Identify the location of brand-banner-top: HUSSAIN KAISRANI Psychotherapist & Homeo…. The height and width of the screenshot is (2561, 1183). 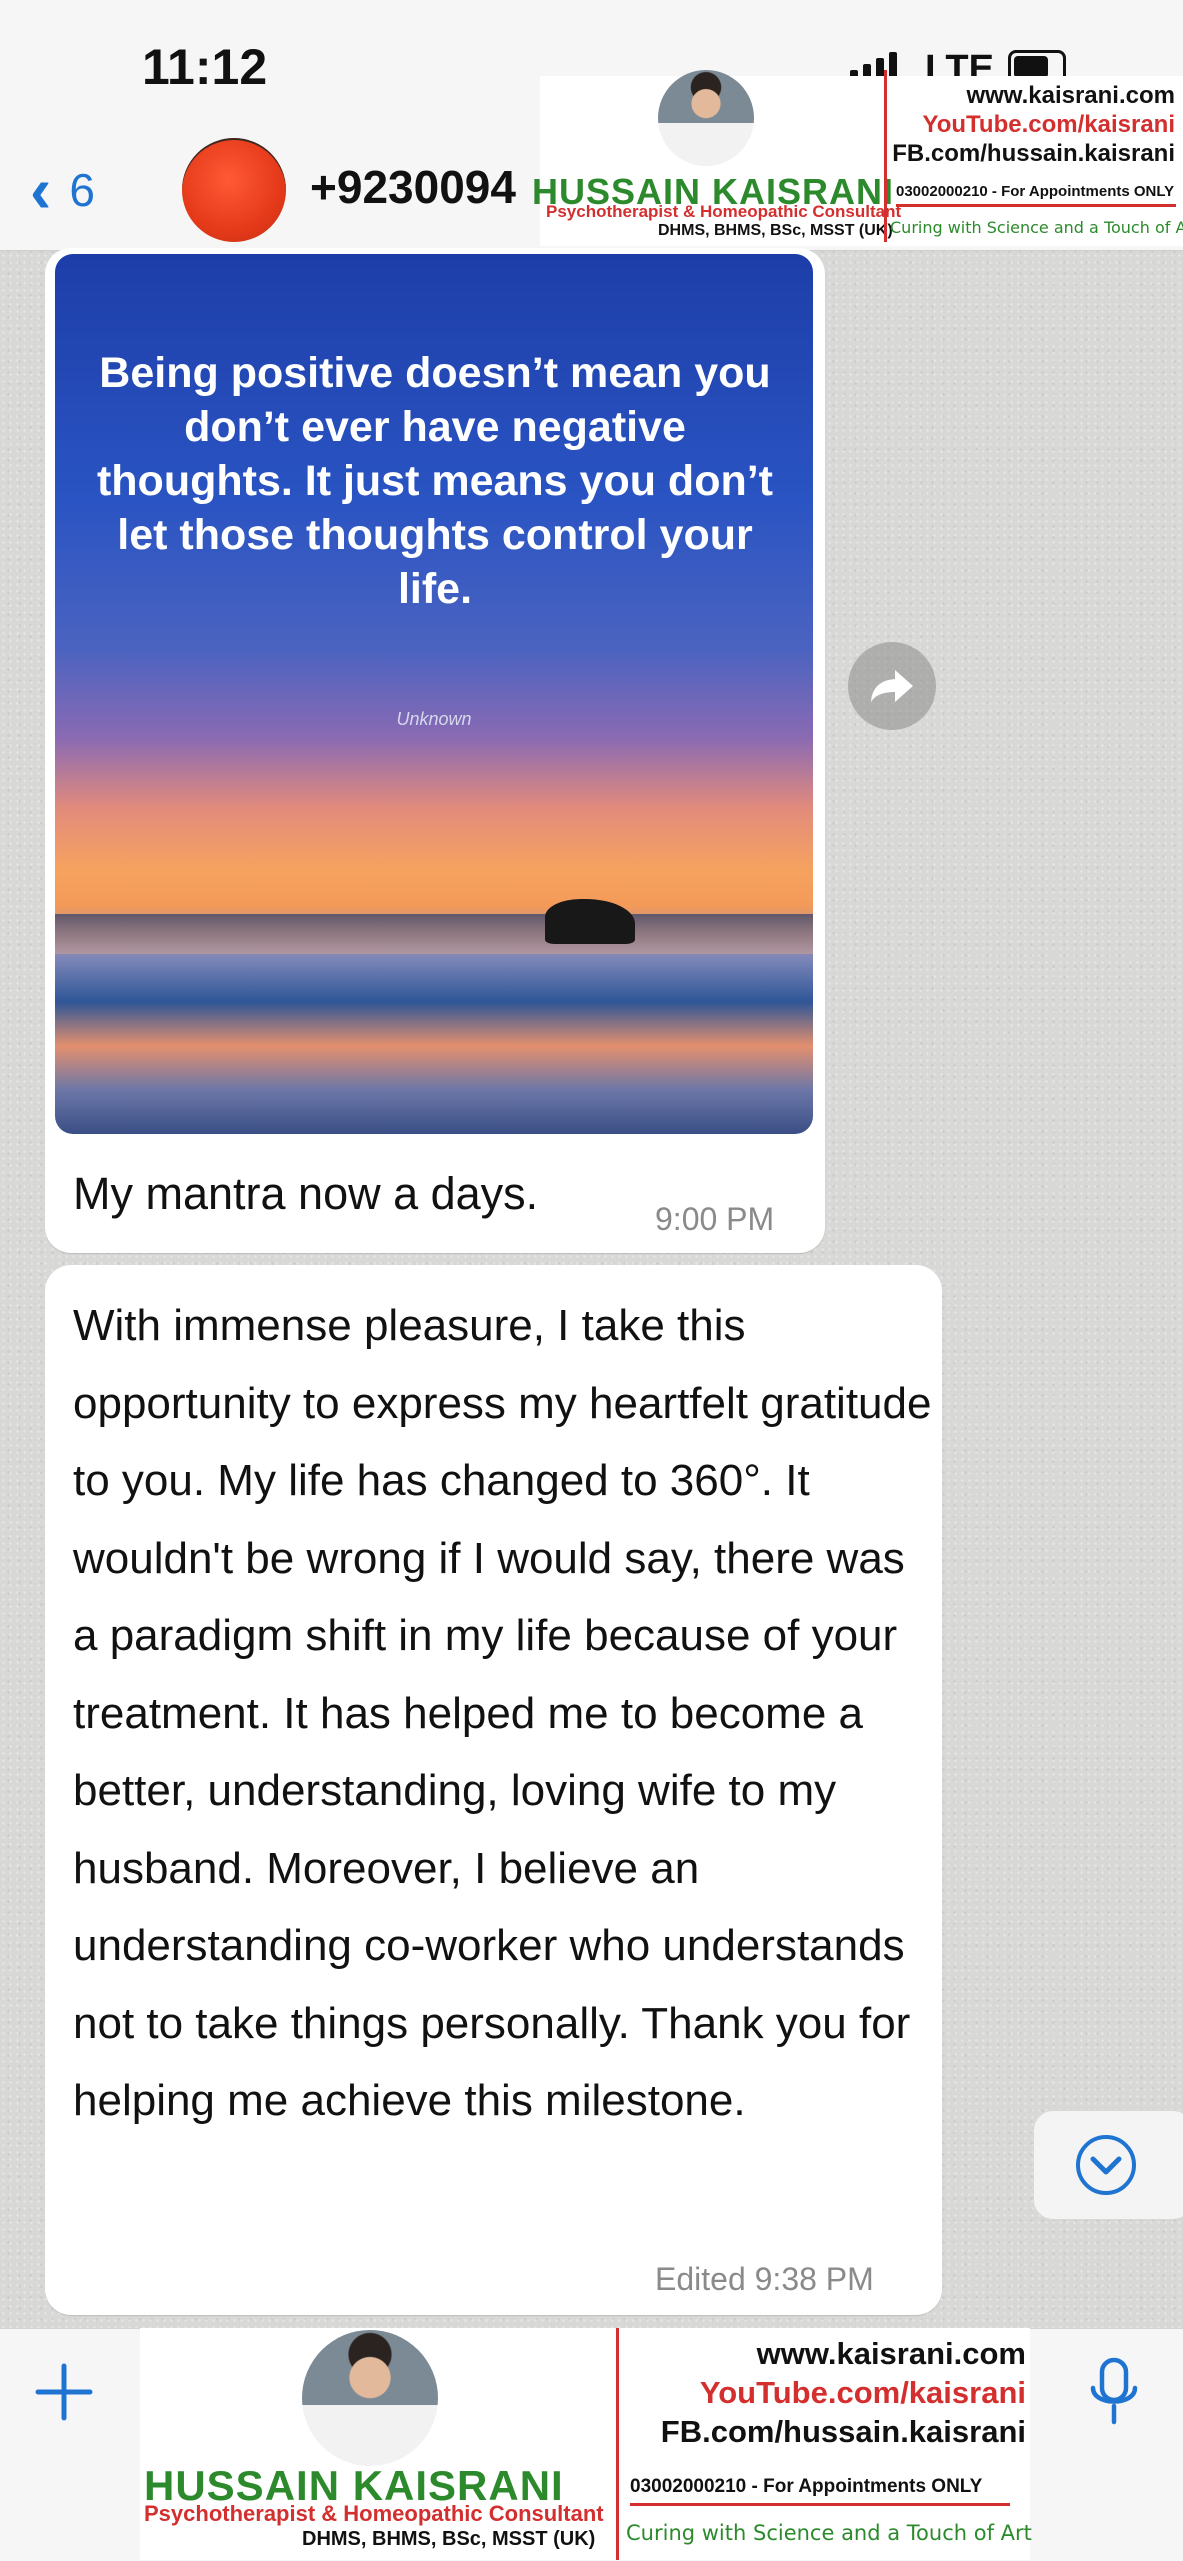
(857, 158).